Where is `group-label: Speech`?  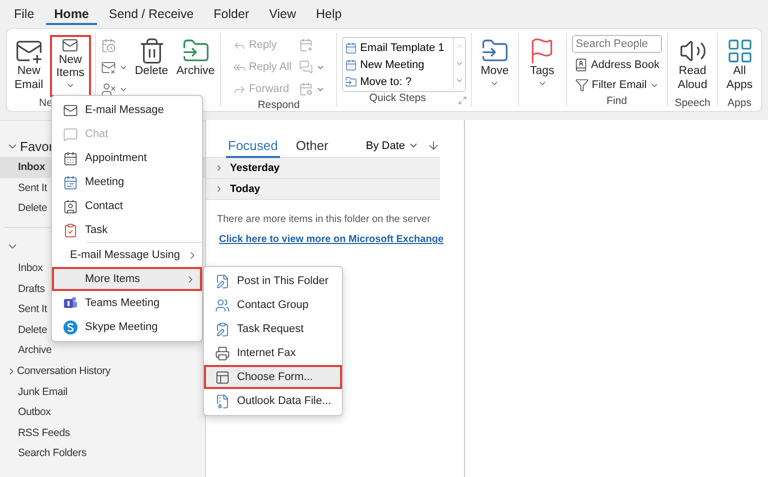 group-label: Speech is located at coordinates (692, 103).